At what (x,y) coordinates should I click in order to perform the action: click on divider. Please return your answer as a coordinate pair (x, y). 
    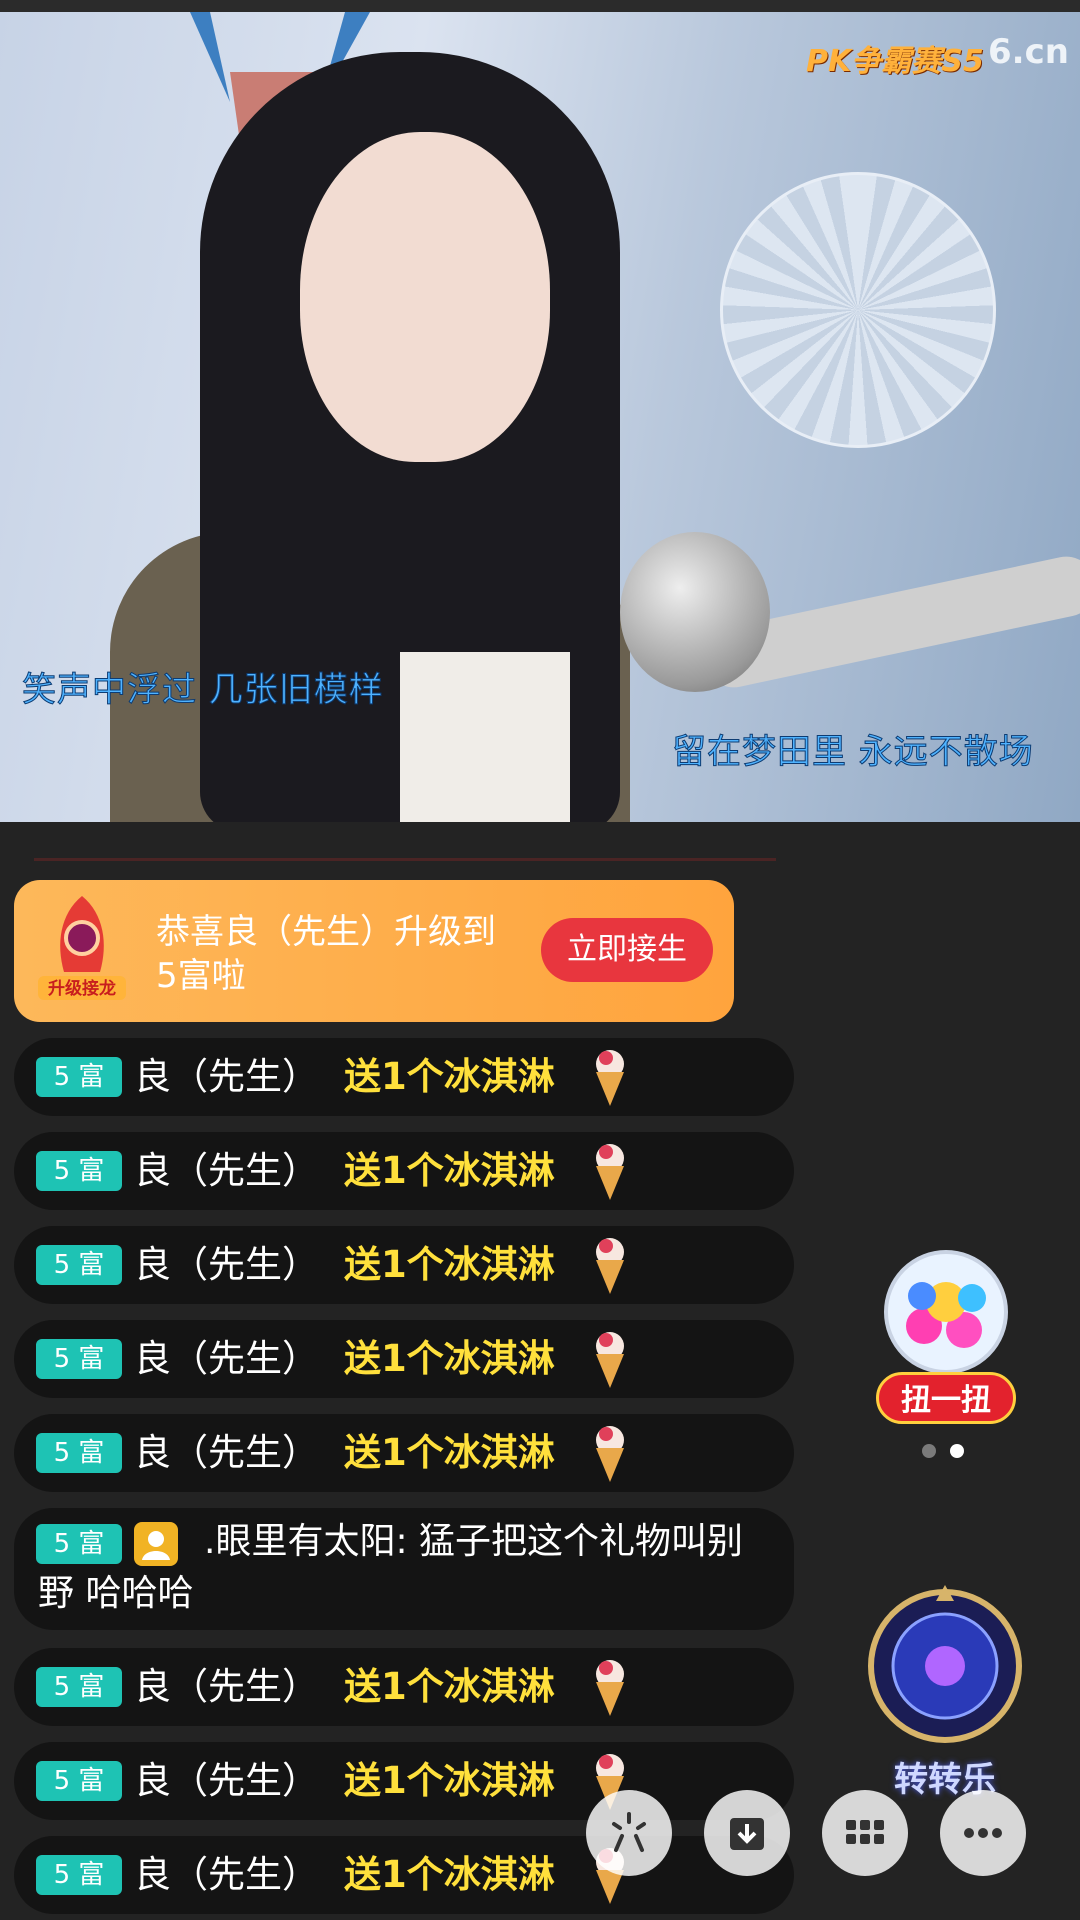
    Looking at the image, I should click on (405, 859).